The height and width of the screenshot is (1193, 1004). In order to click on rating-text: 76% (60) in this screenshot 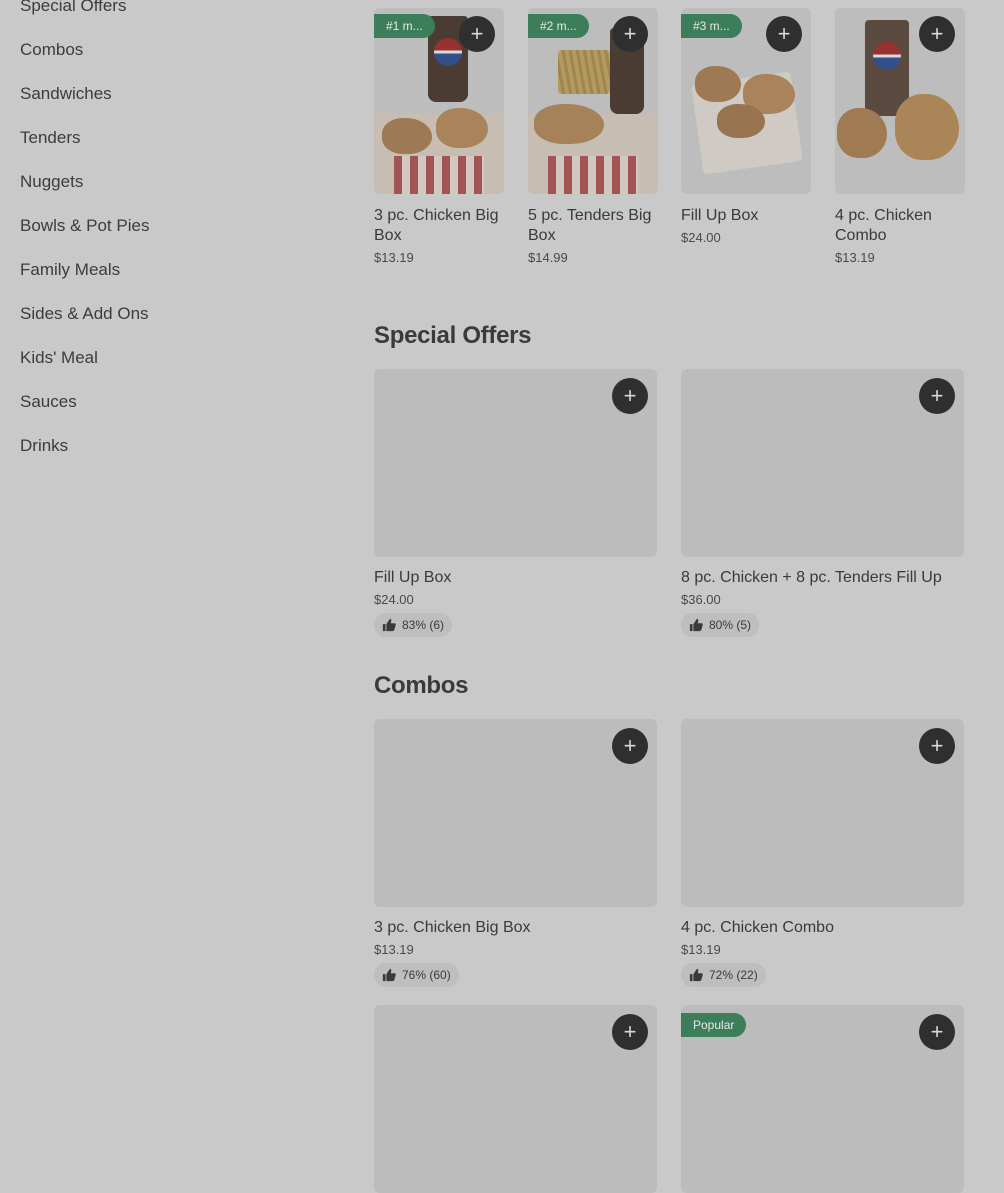, I will do `click(426, 975)`.